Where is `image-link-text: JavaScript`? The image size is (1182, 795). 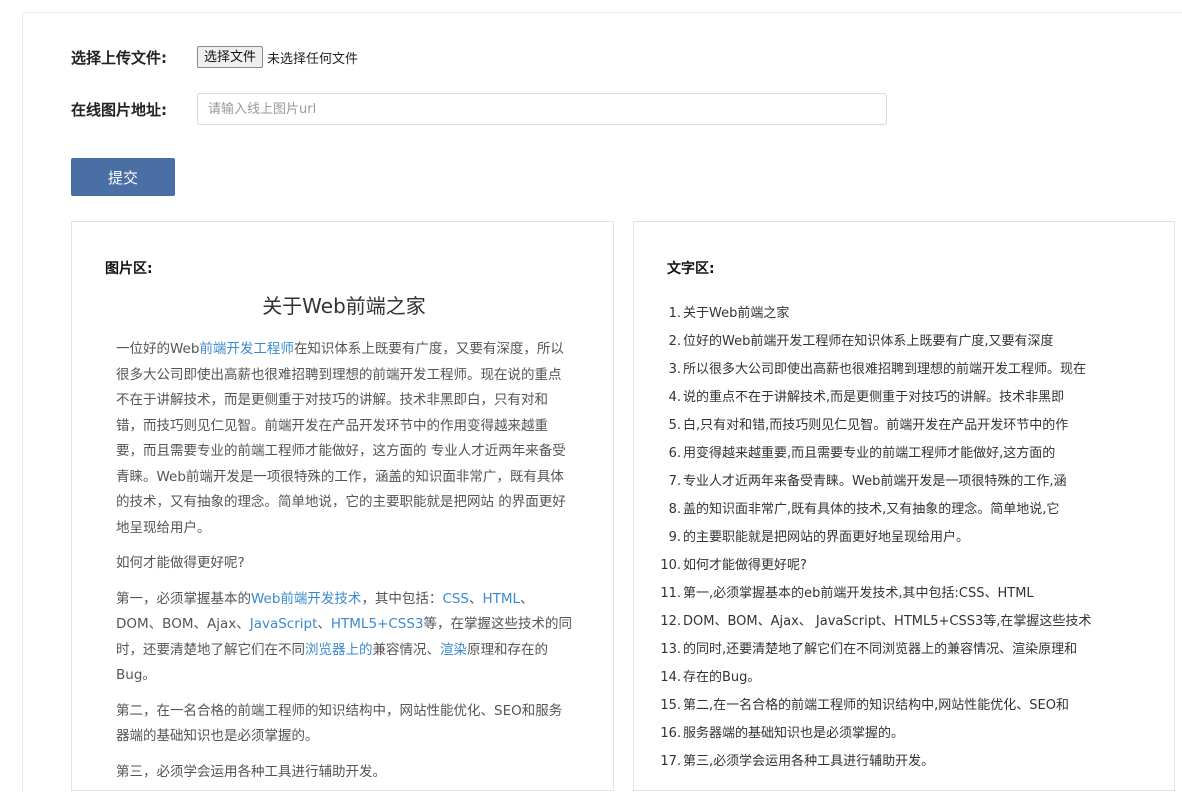
image-link-text: JavaScript is located at coordinates (283, 624).